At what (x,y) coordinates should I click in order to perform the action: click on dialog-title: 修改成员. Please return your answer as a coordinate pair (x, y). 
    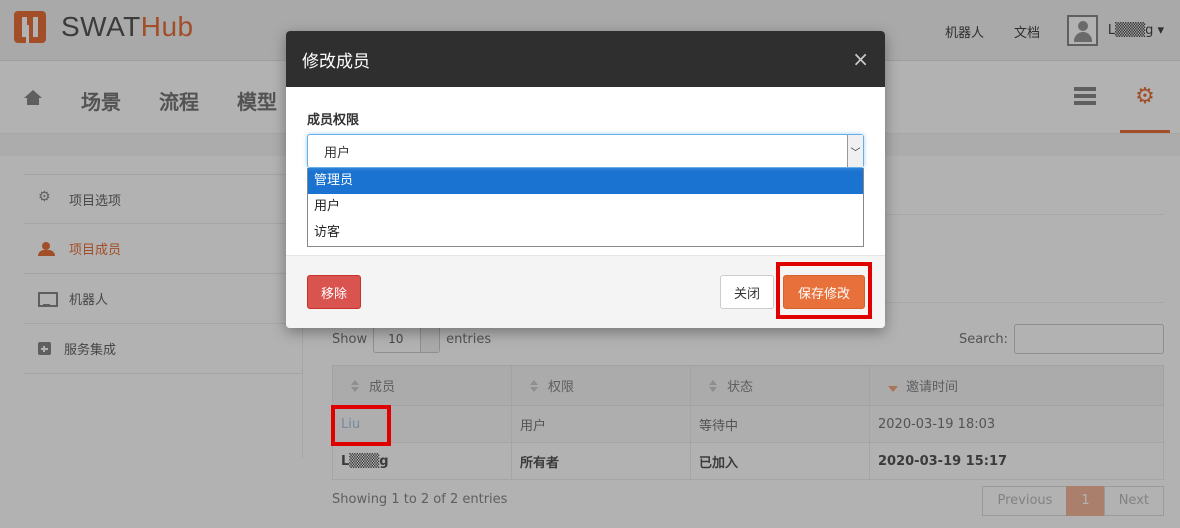
    Looking at the image, I should click on (336, 61).